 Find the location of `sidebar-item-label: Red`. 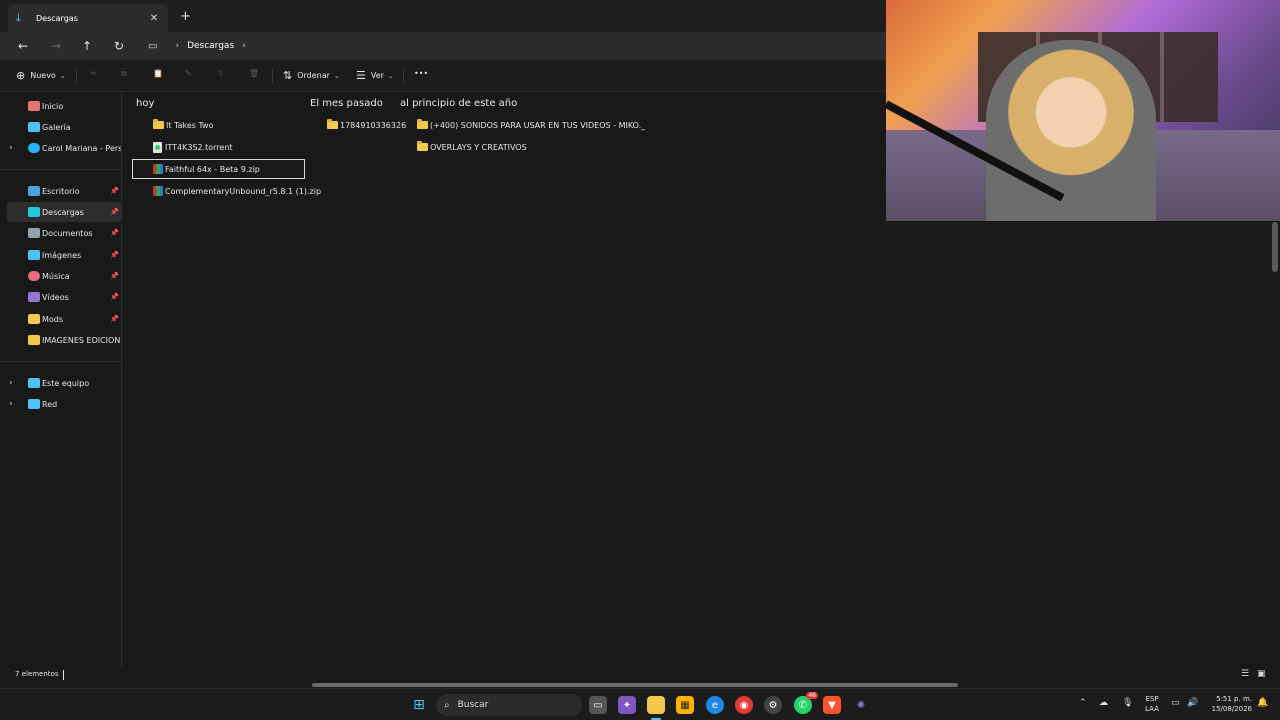

sidebar-item-label: Red is located at coordinates (50, 404).